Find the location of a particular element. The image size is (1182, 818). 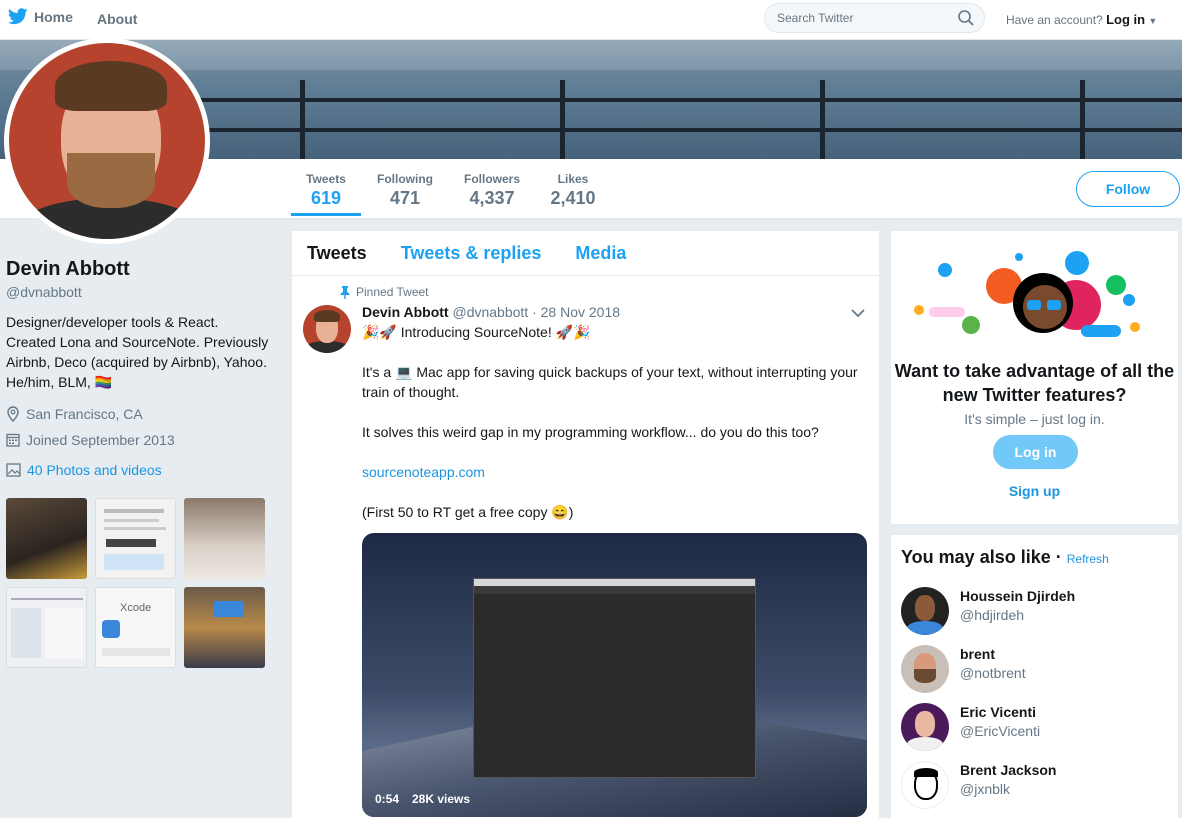

tweet-line: (First 50 to RT get a free copy 😄) is located at coordinates (468, 512).